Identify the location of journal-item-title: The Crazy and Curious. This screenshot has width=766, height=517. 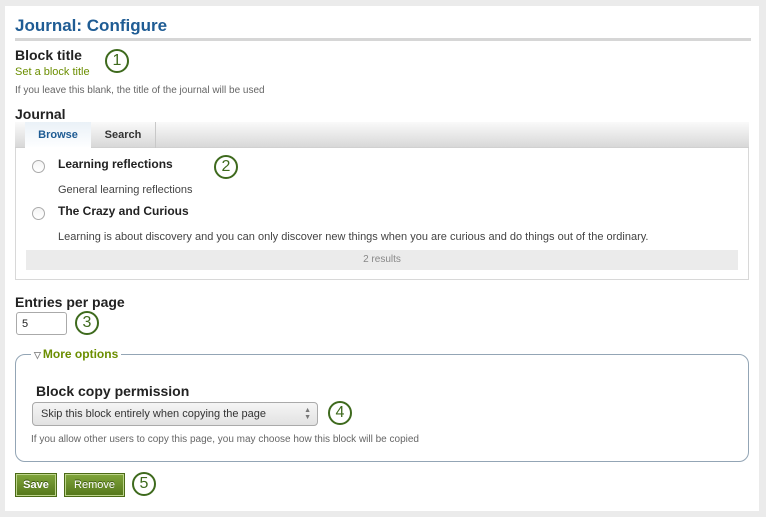
(123, 211).